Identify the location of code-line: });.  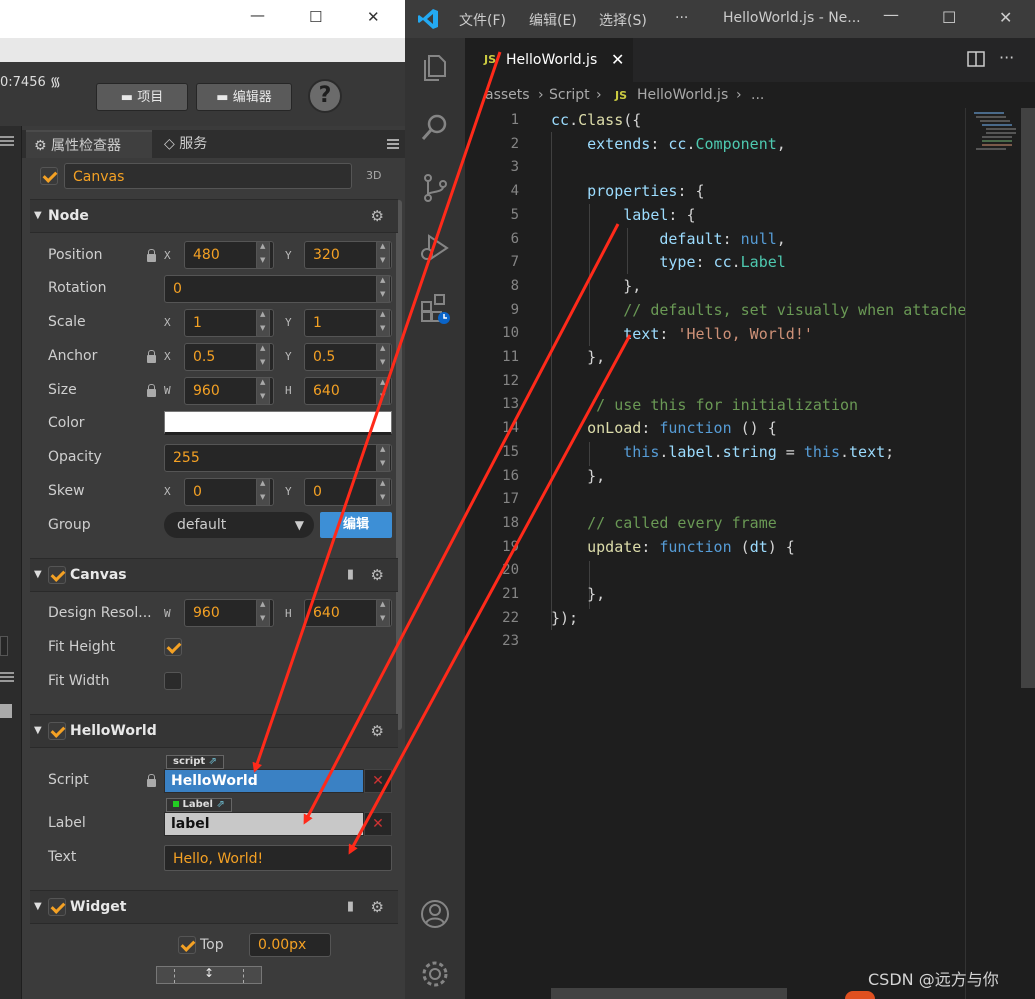
(565, 618).